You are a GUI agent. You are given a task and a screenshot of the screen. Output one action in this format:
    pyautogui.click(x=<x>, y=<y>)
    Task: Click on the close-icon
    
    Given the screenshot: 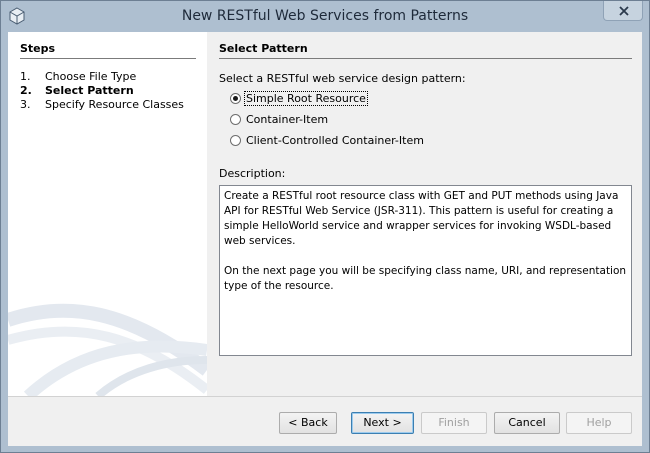 What is the action you would take?
    pyautogui.click(x=624, y=11)
    